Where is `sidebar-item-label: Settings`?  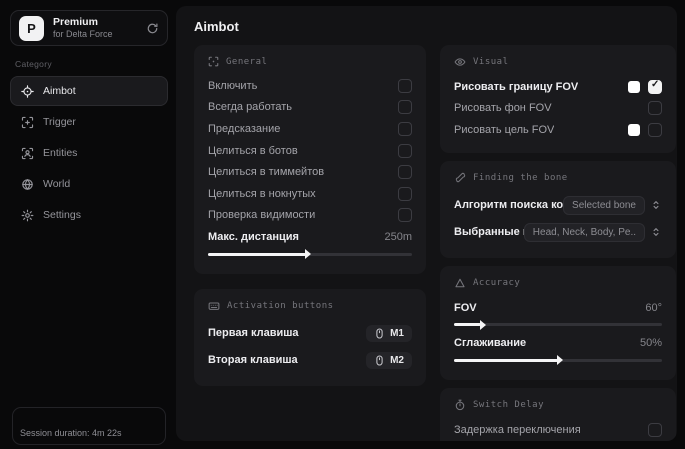
sidebar-item-label: Settings is located at coordinates (62, 215).